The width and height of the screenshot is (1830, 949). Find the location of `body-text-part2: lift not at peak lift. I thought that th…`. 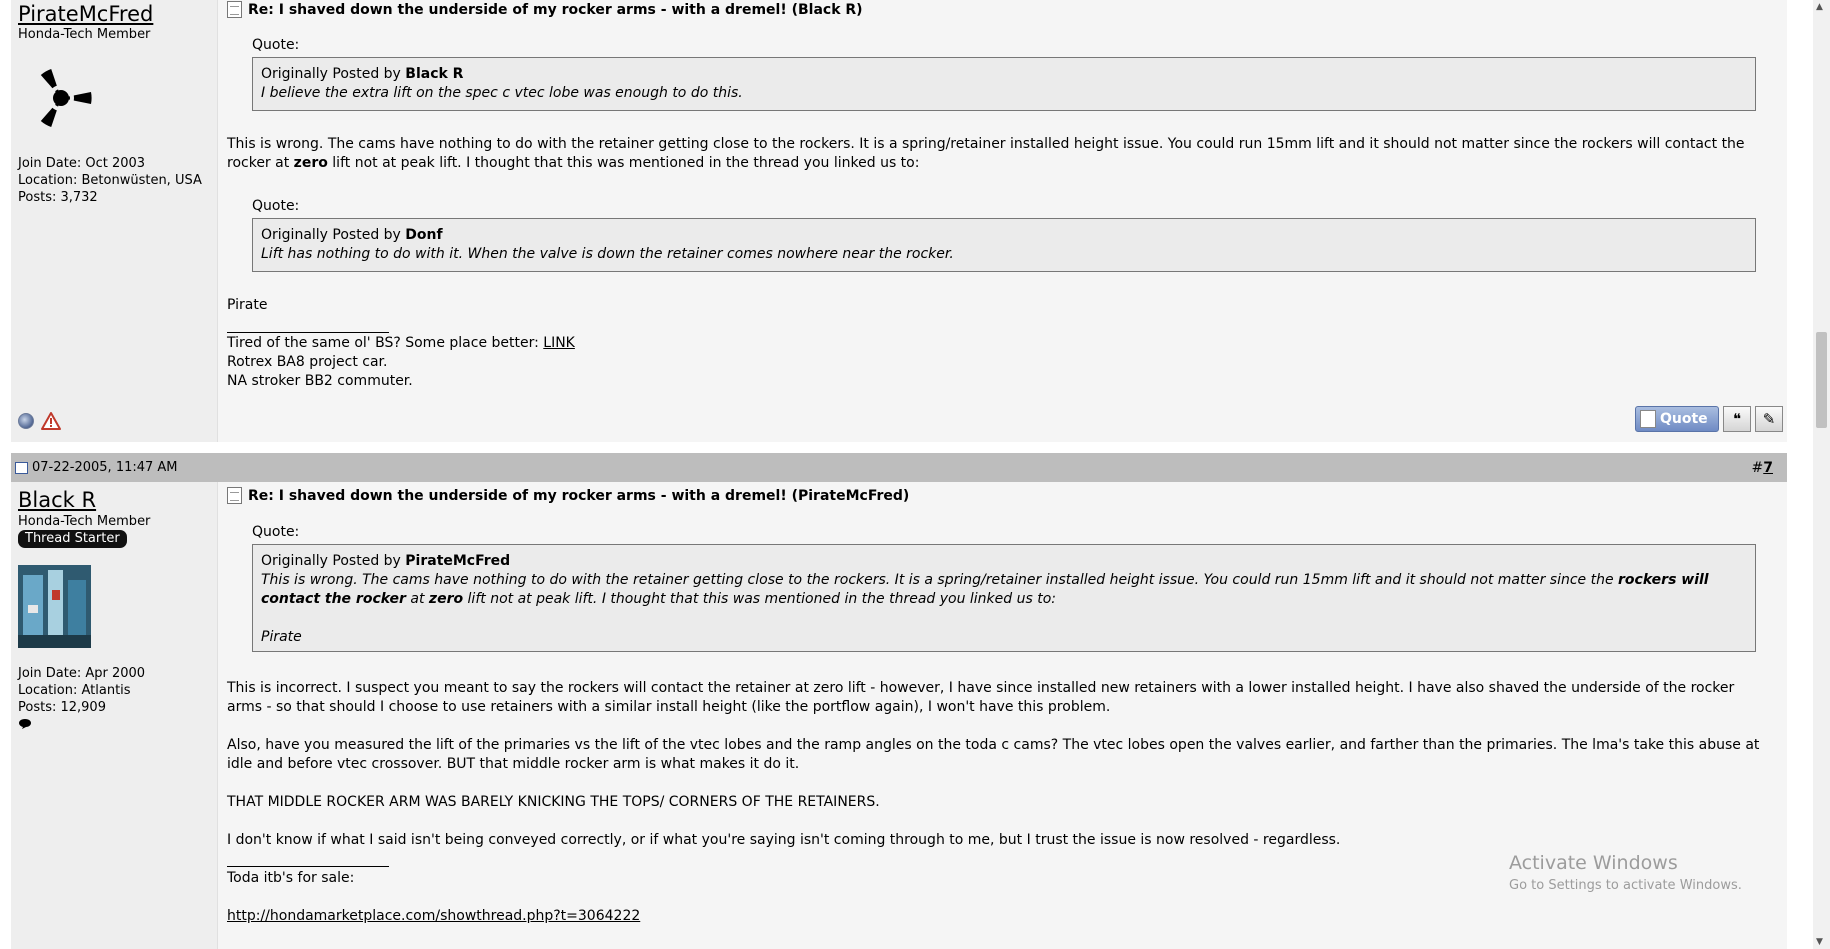

body-text-part2: lift not at peak lift. I thought that th… is located at coordinates (623, 163).